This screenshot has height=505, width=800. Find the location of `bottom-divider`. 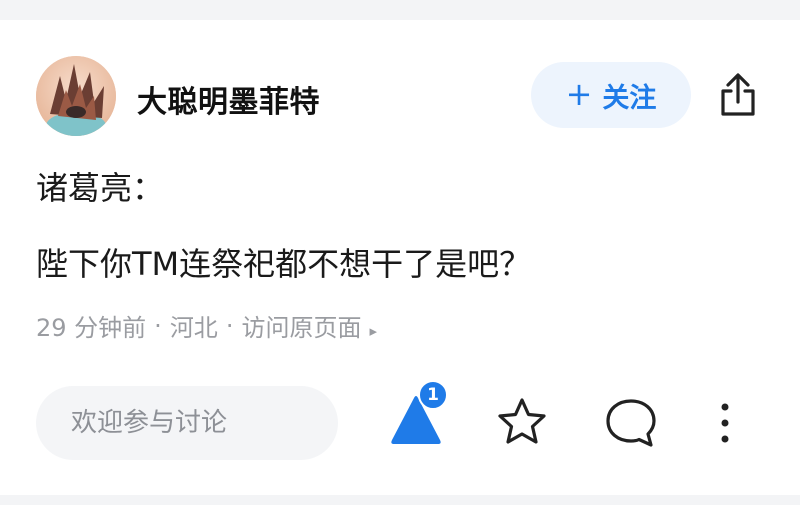

bottom-divider is located at coordinates (400, 500).